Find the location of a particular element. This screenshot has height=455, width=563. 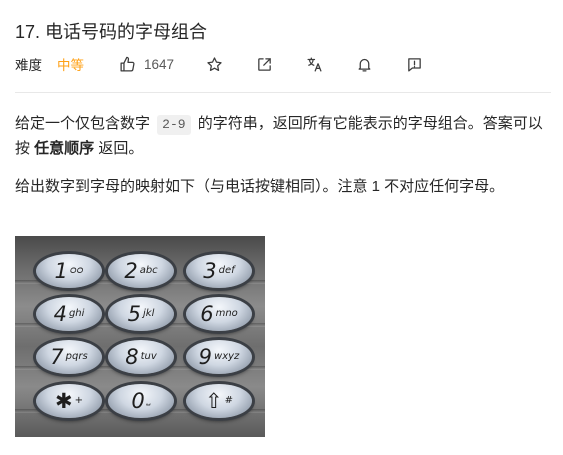

keypad-key-10: ✱ + is located at coordinates (69, 401).